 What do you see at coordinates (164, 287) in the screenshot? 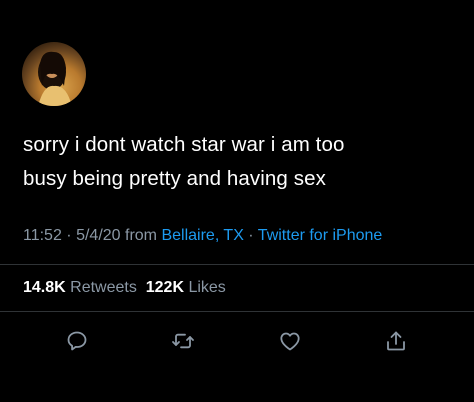
I see `likes-count: 122K` at bounding box center [164, 287].